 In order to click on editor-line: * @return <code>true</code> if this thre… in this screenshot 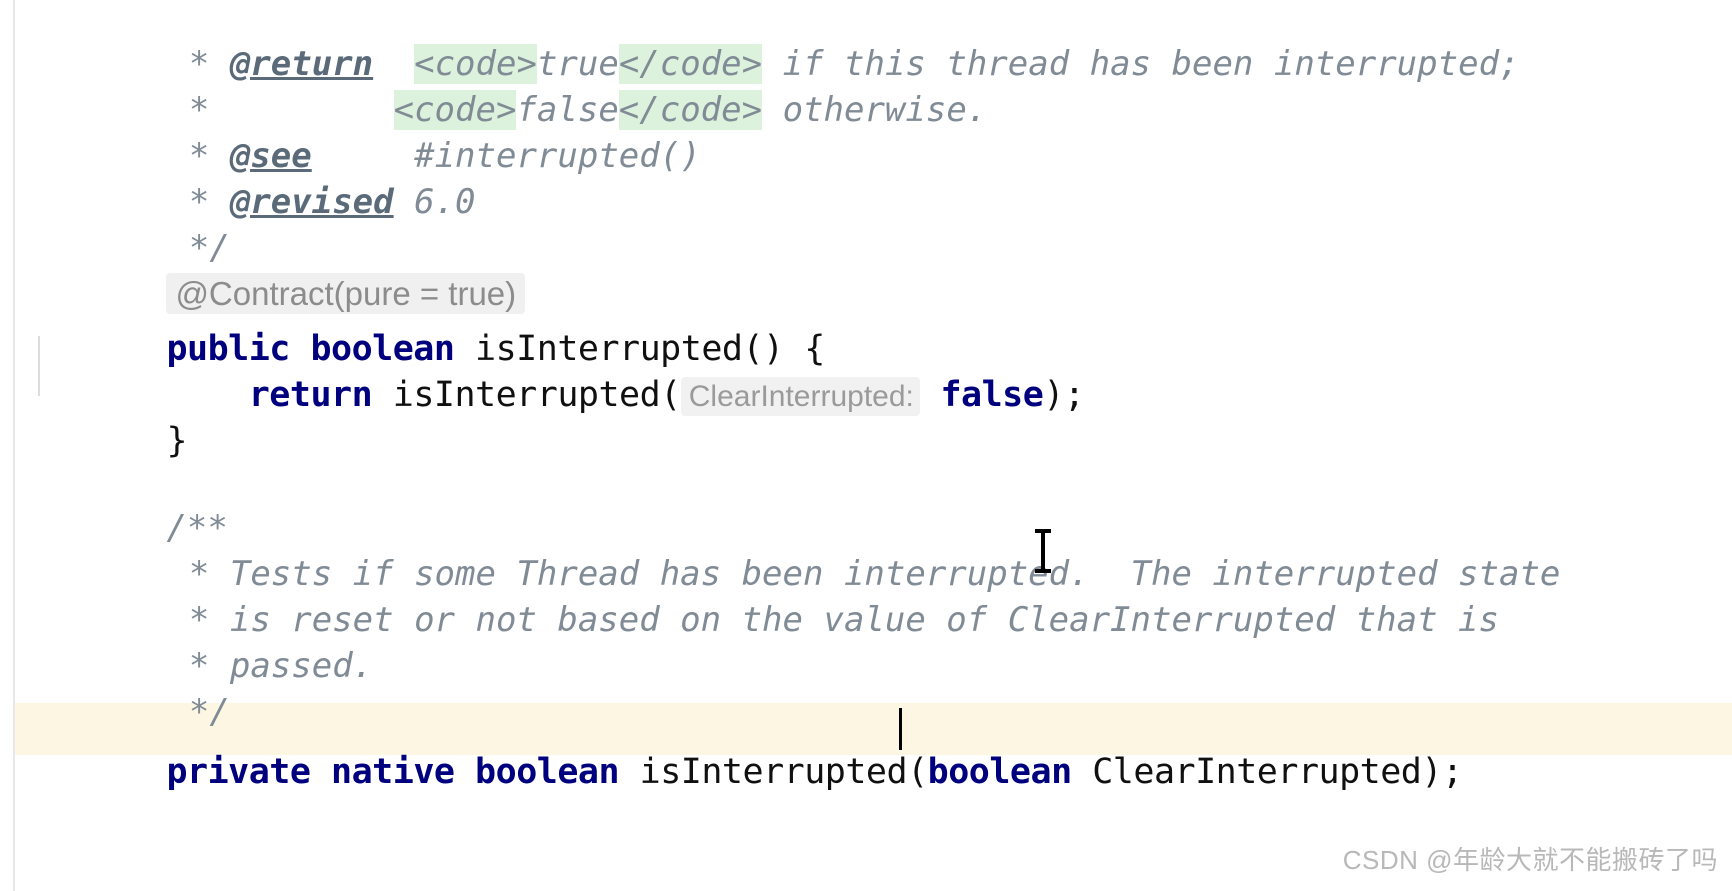, I will do `click(781, 42)`.